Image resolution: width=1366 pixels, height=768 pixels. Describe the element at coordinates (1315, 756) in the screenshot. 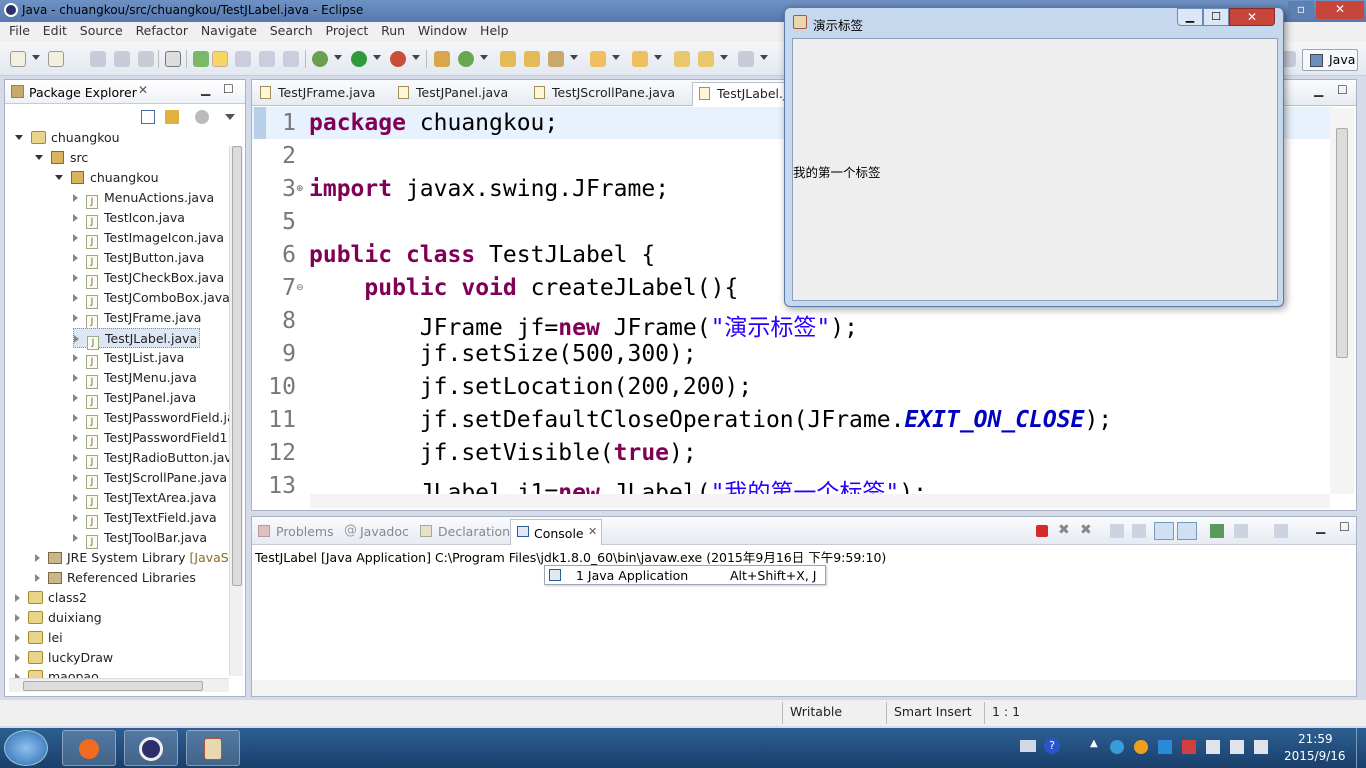

I see `clock-date: 2015/9/16` at that location.